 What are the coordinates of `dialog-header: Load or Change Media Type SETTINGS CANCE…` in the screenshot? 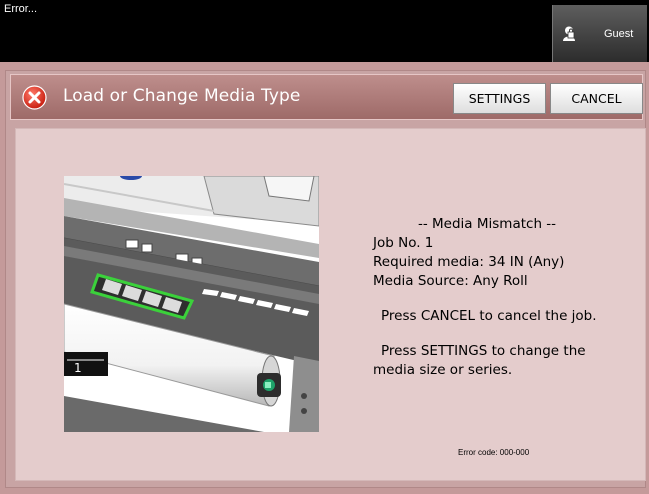 It's located at (326, 97).